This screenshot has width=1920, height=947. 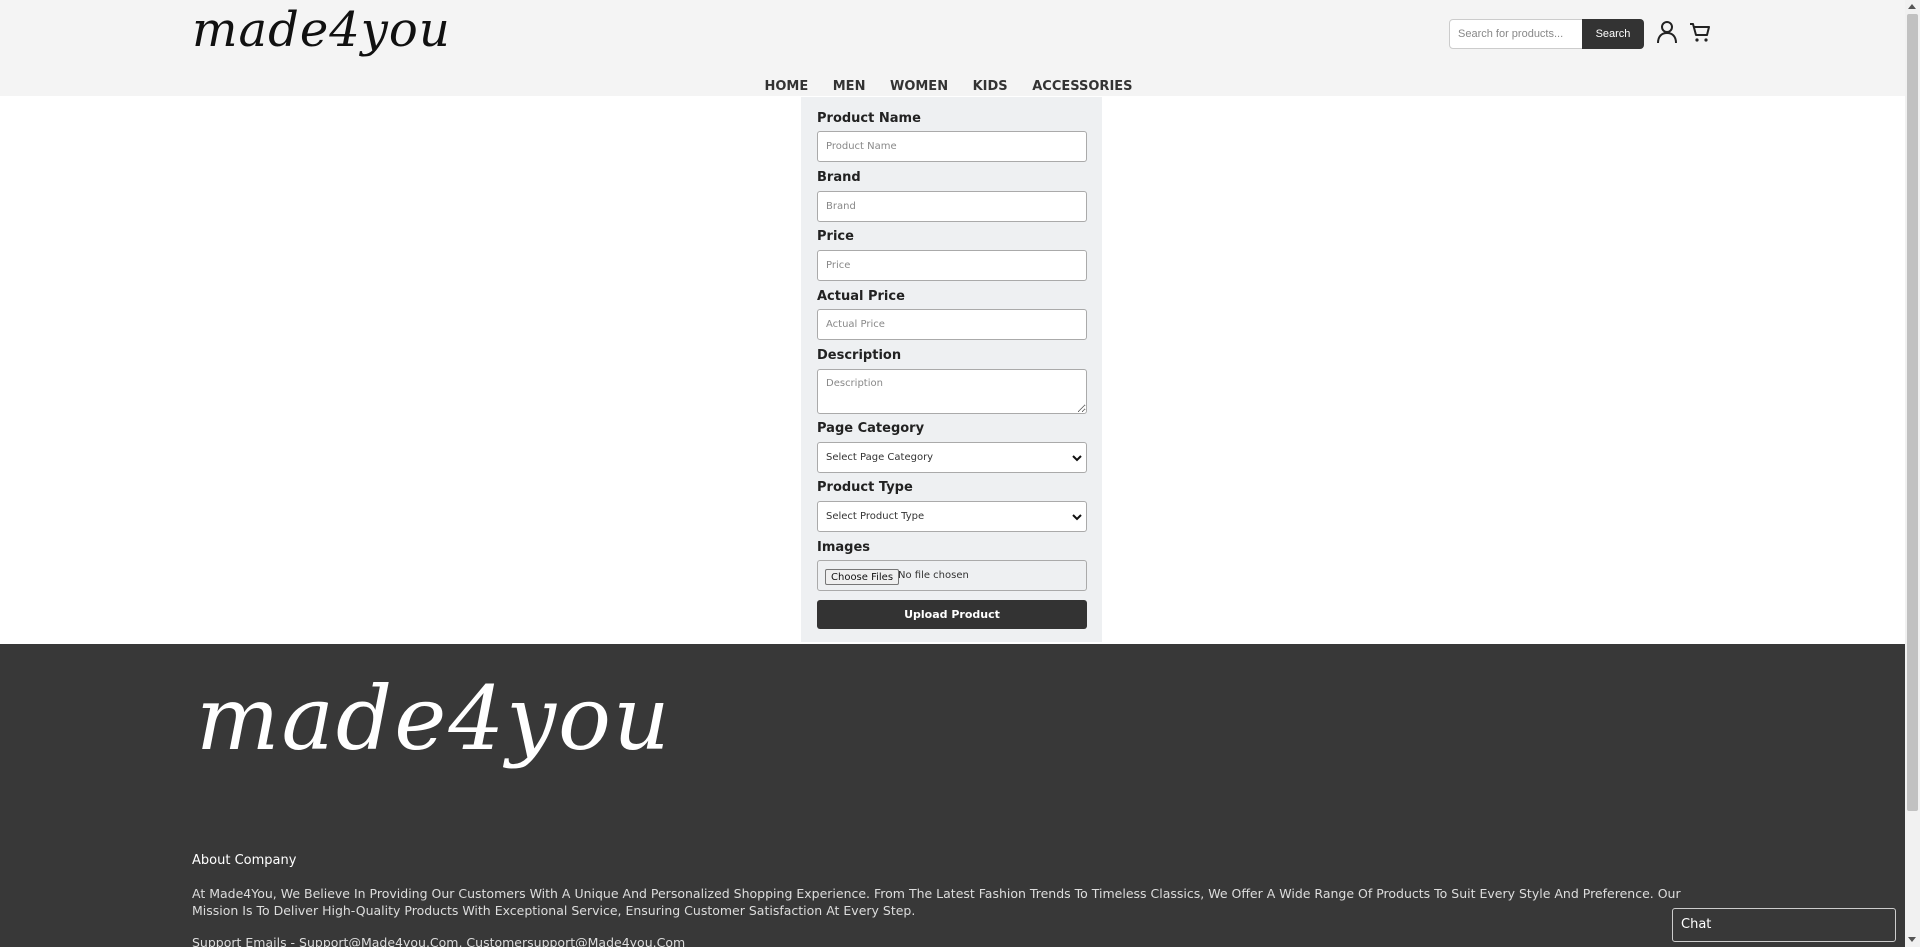 What do you see at coordinates (1912, 6) in the screenshot?
I see `scroll-up-icon` at bounding box center [1912, 6].